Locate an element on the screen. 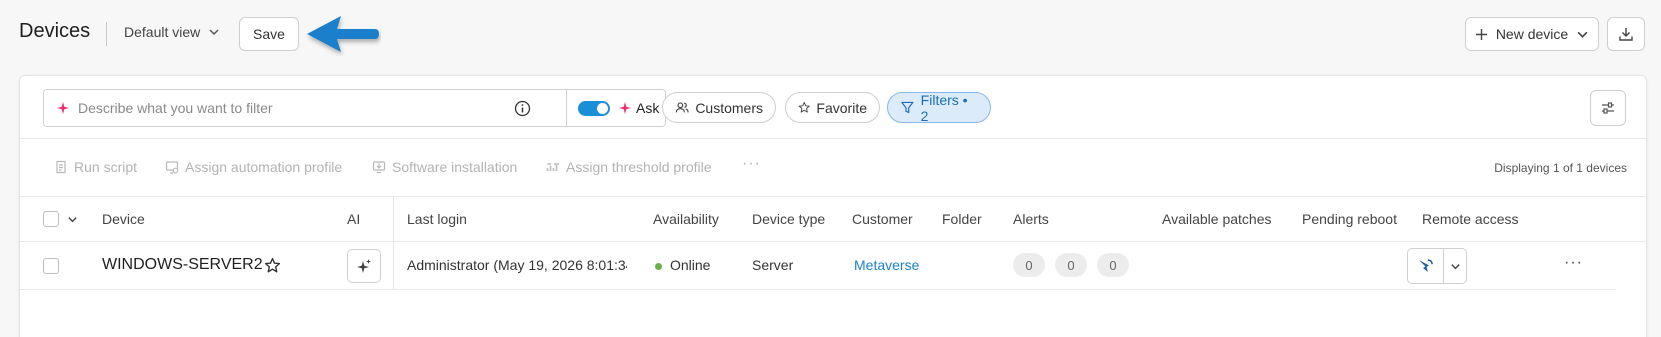 This screenshot has width=1661, height=337. assign-threshold-profile-action: Assign threshold profile is located at coordinates (629, 167).